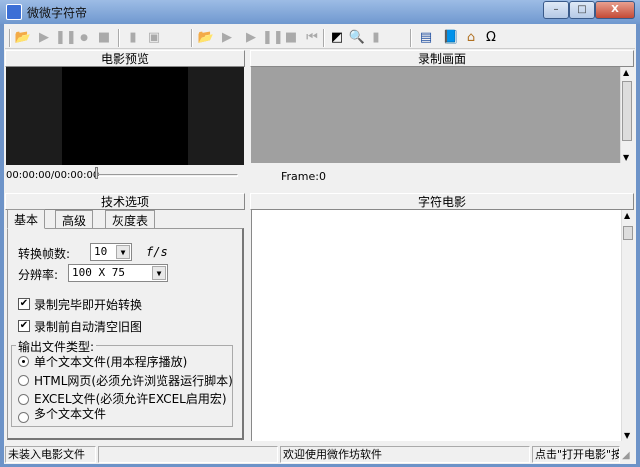  I want to click on window-title: 微微字符帝, so click(57, 13).